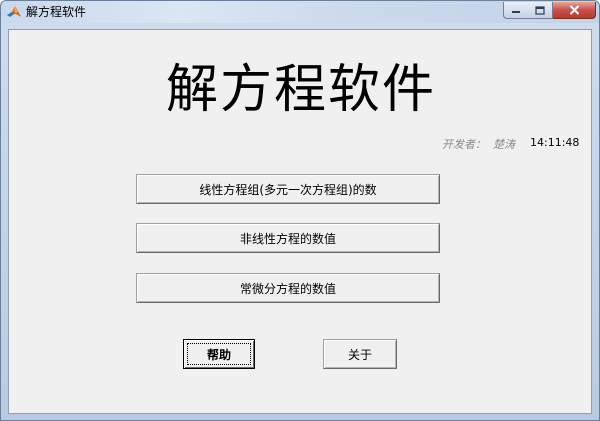 The image size is (600, 421). Describe the element at coordinates (56, 12) in the screenshot. I see `window-title: 解方程软件` at that location.